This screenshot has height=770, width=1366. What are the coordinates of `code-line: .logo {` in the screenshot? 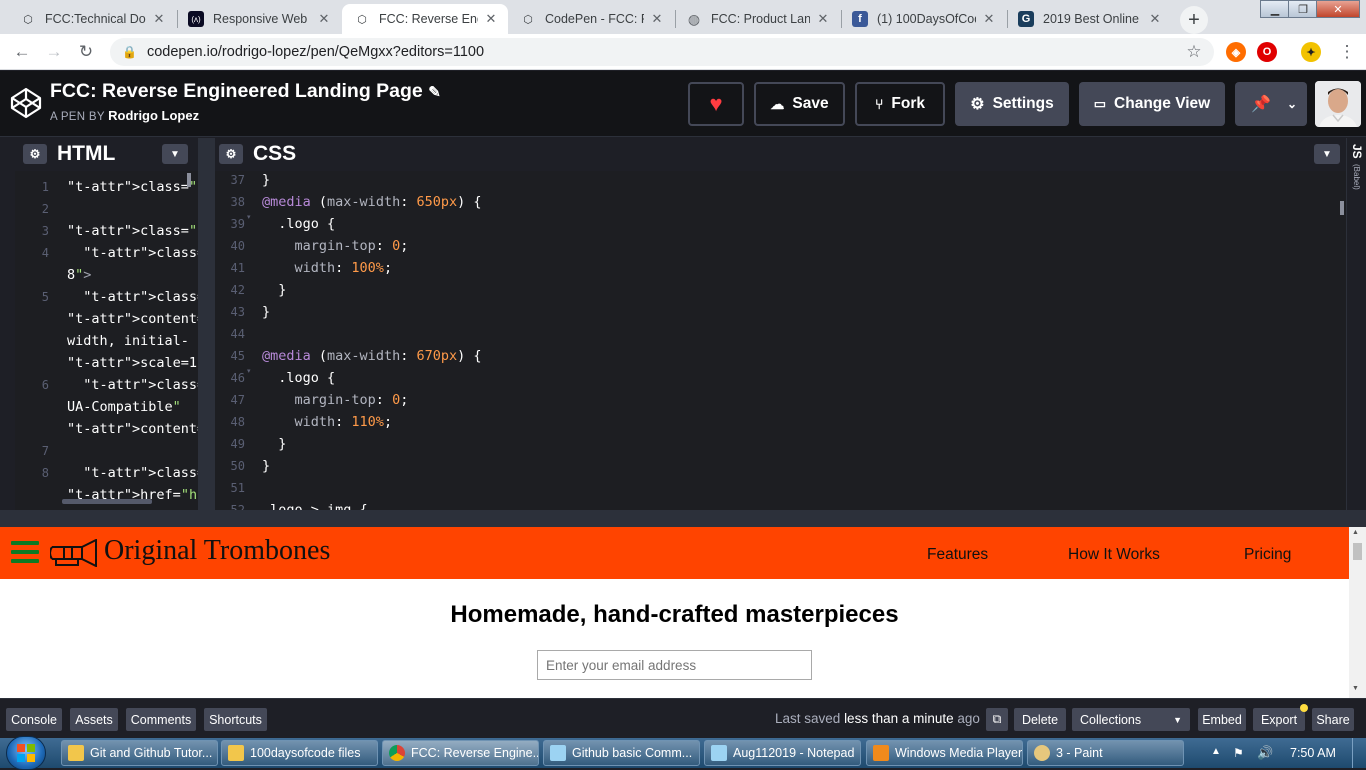 It's located at (797, 378).